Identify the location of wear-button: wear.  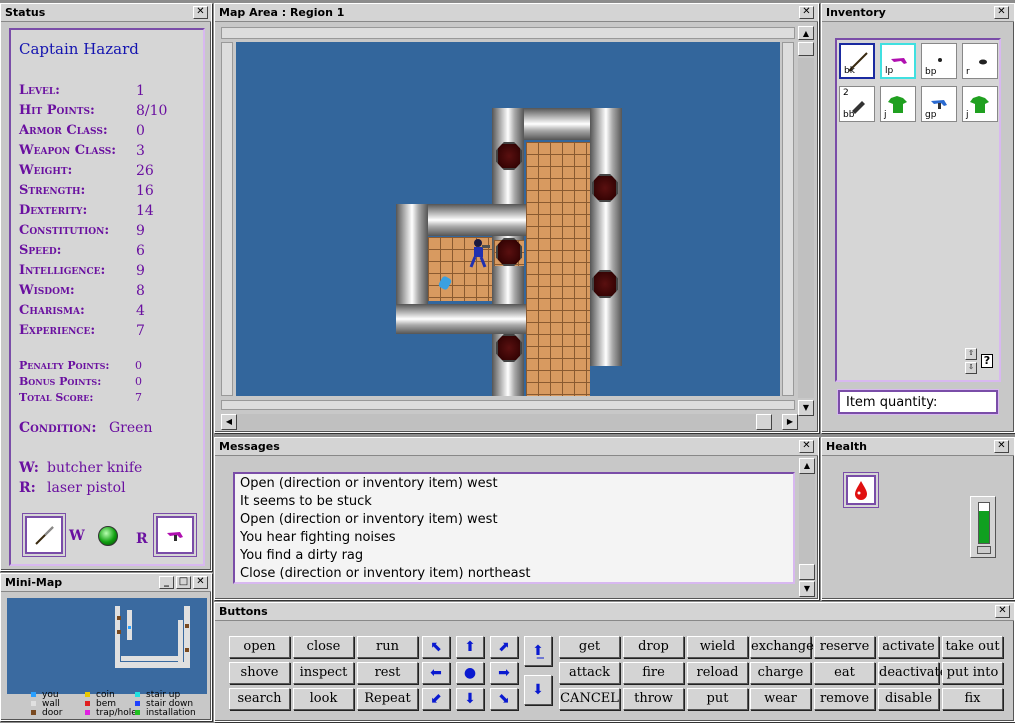
(780, 699).